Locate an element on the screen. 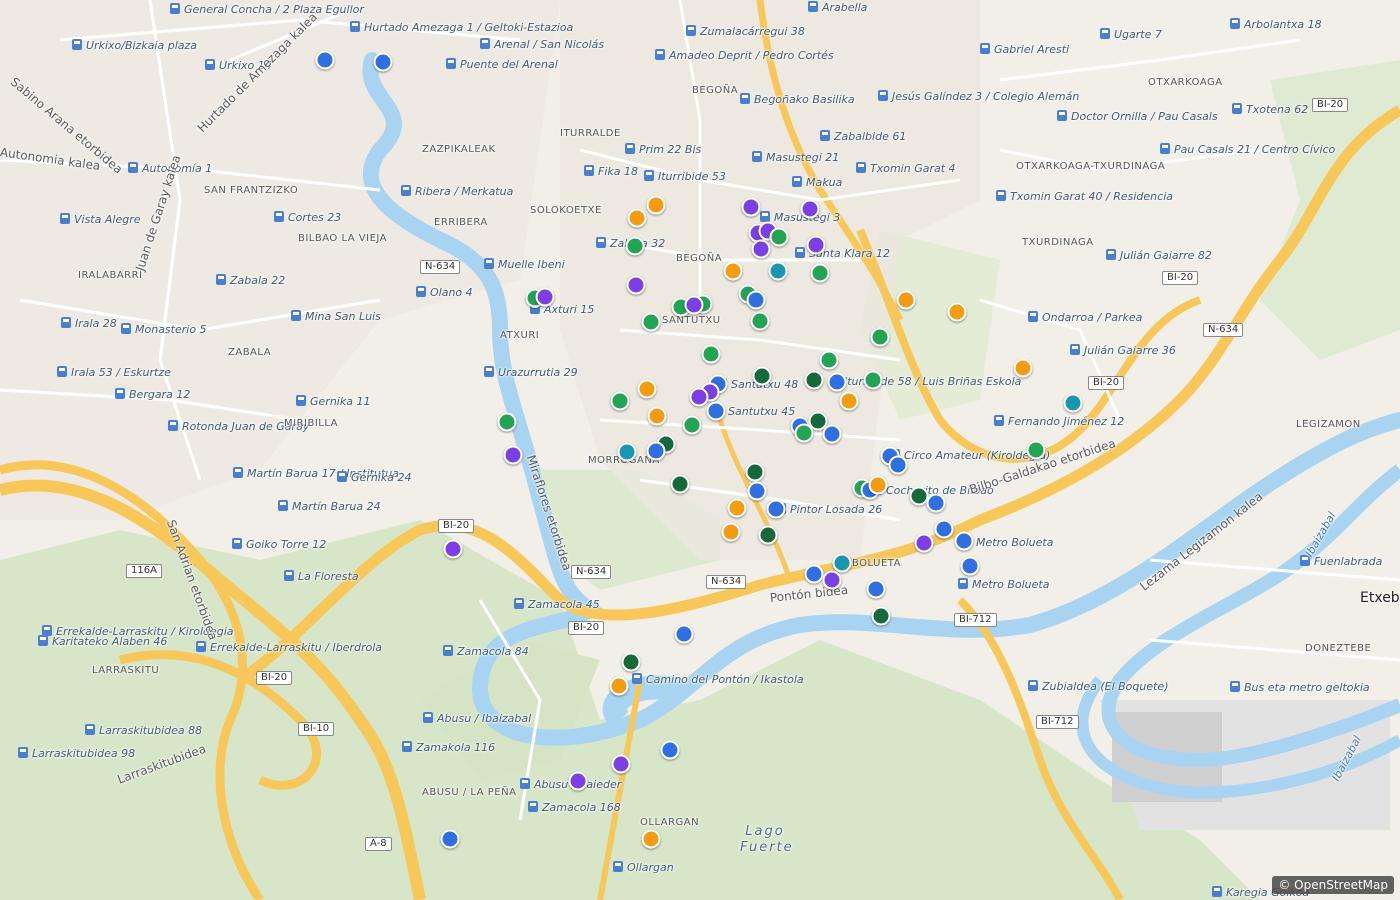 The image size is (1400, 900). osm-attribution: © OpenStreetMap is located at coordinates (1333, 885).